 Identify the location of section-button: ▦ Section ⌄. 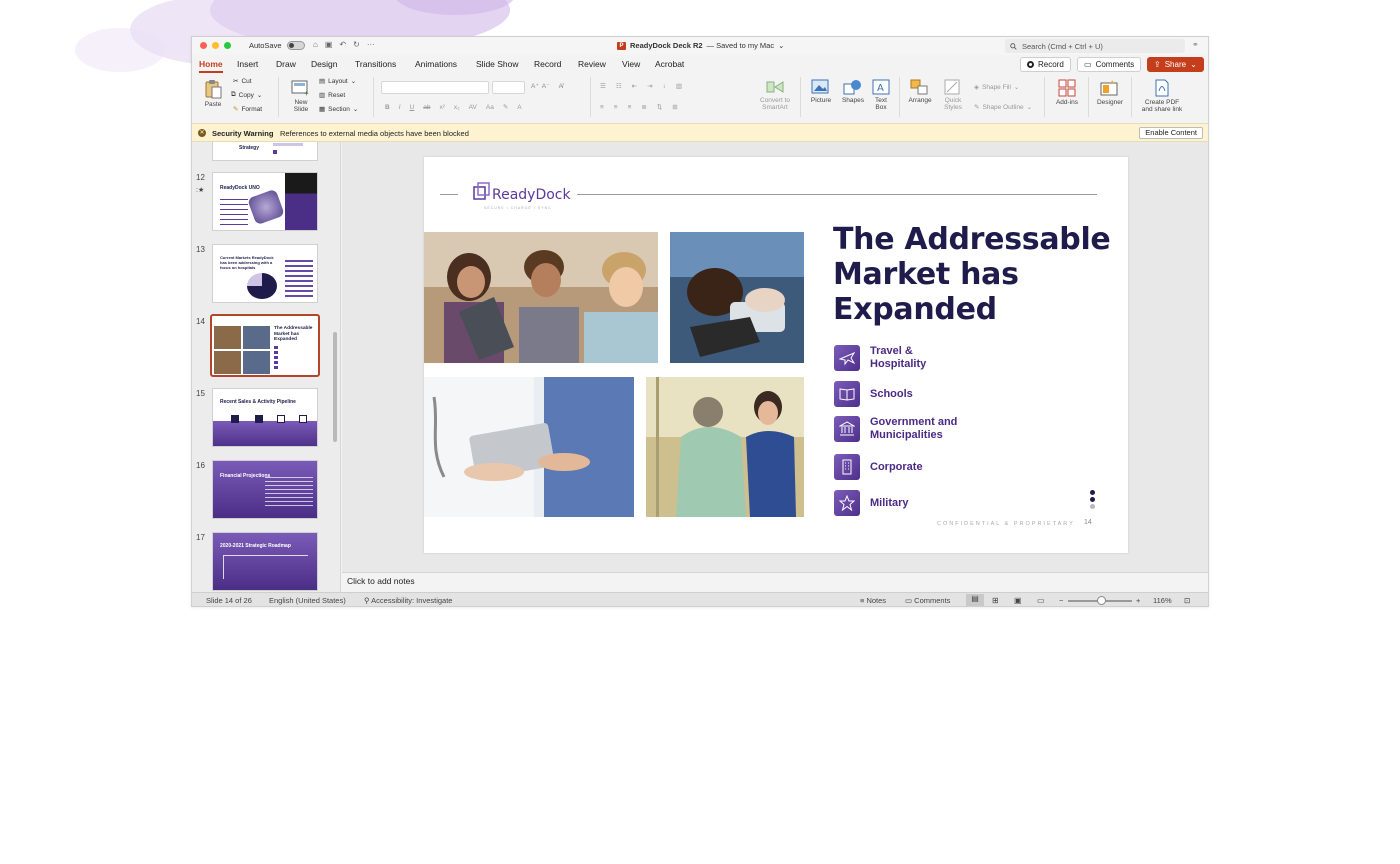
(338, 109).